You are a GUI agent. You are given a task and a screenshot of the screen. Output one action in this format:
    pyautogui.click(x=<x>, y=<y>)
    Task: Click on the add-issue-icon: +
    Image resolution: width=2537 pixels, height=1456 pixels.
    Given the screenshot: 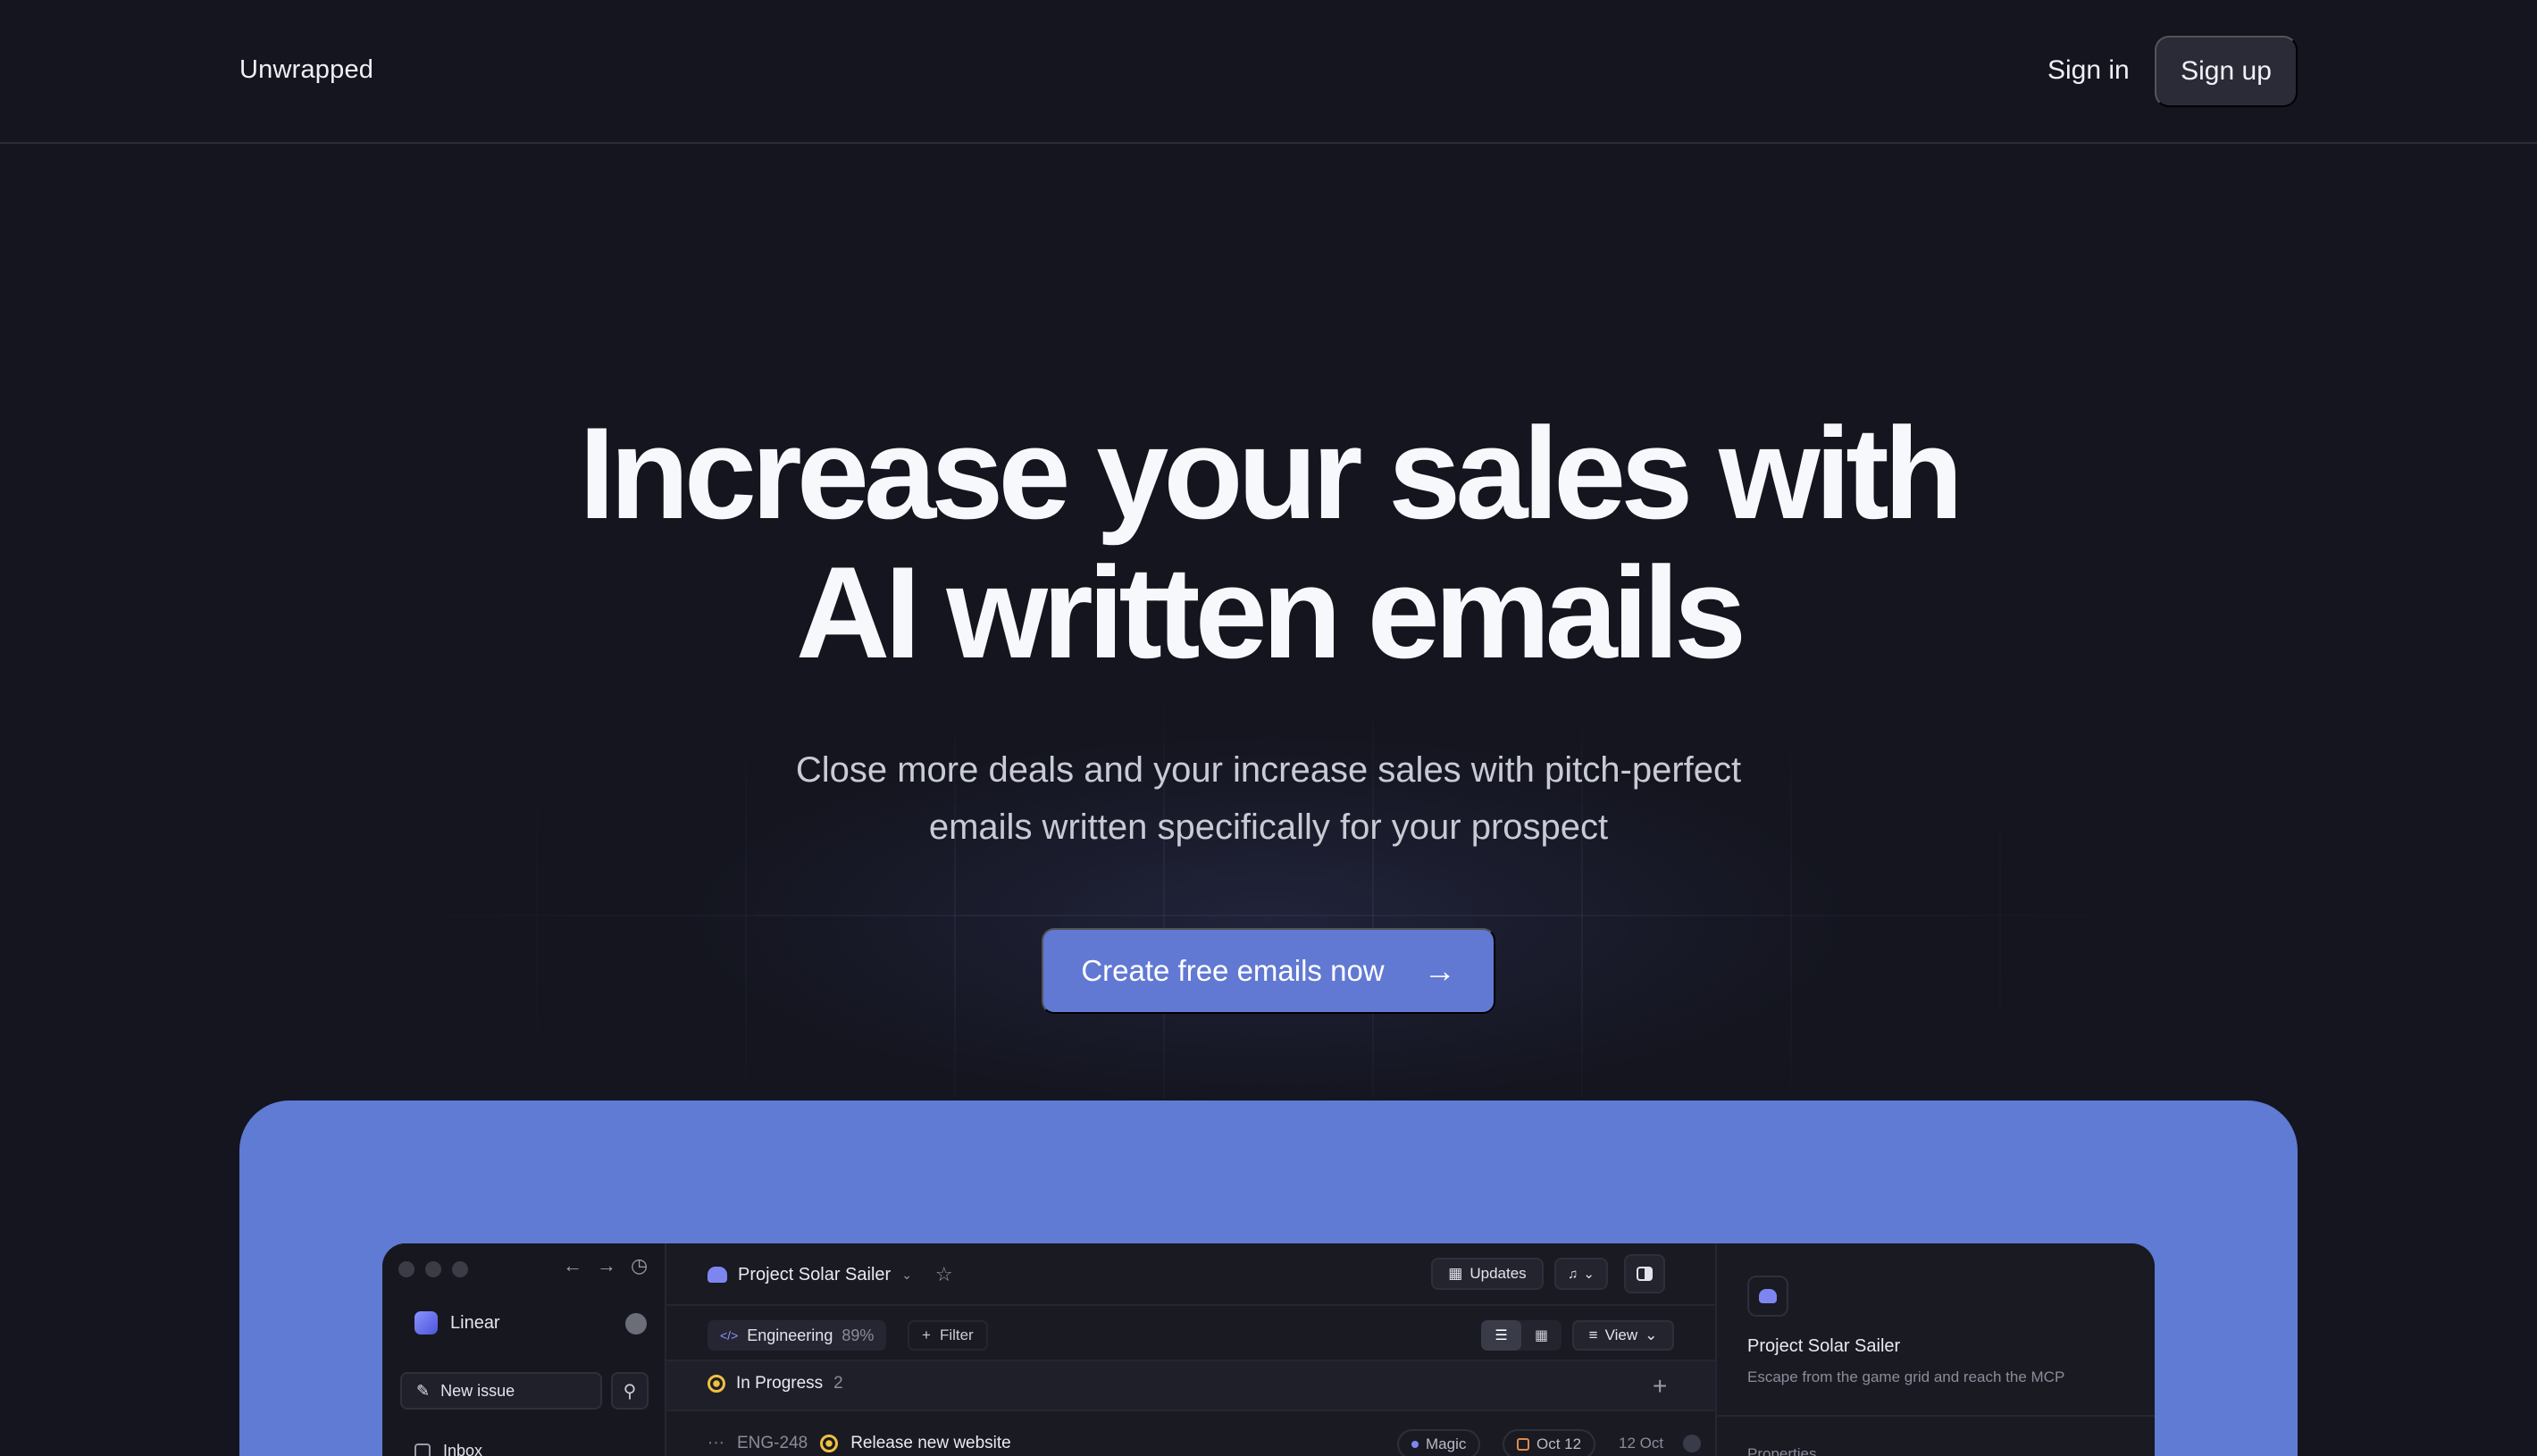 What is the action you would take?
    pyautogui.click(x=1660, y=1386)
    